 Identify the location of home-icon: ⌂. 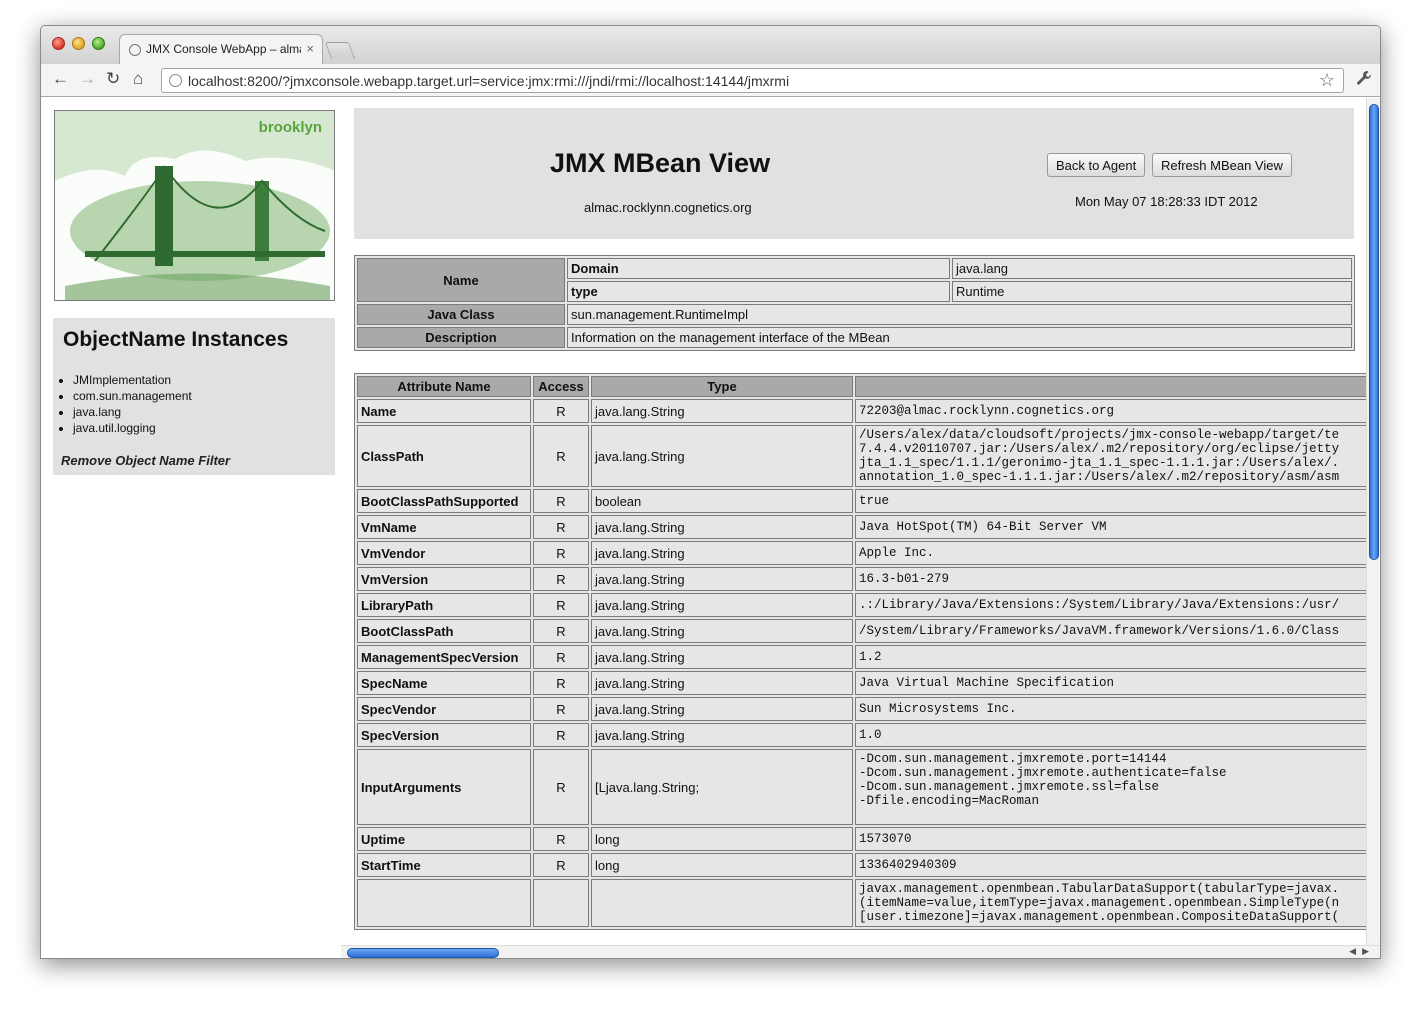
(138, 79).